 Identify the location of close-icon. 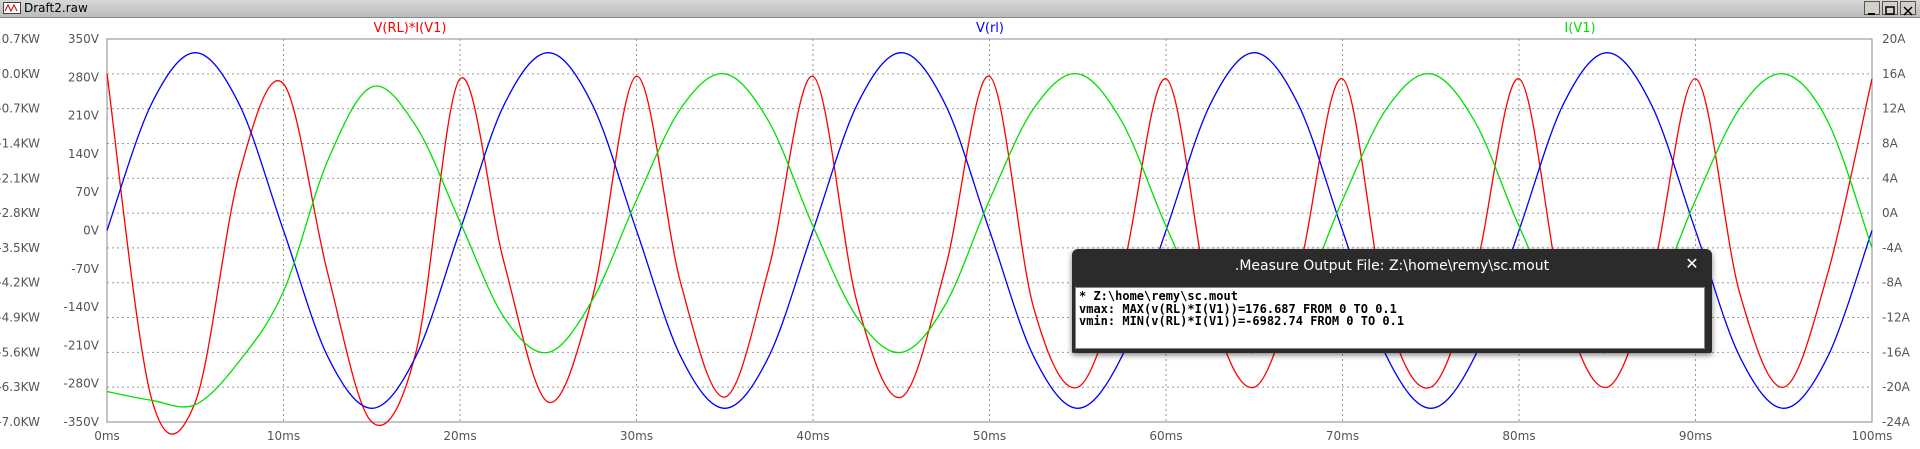
(1908, 11).